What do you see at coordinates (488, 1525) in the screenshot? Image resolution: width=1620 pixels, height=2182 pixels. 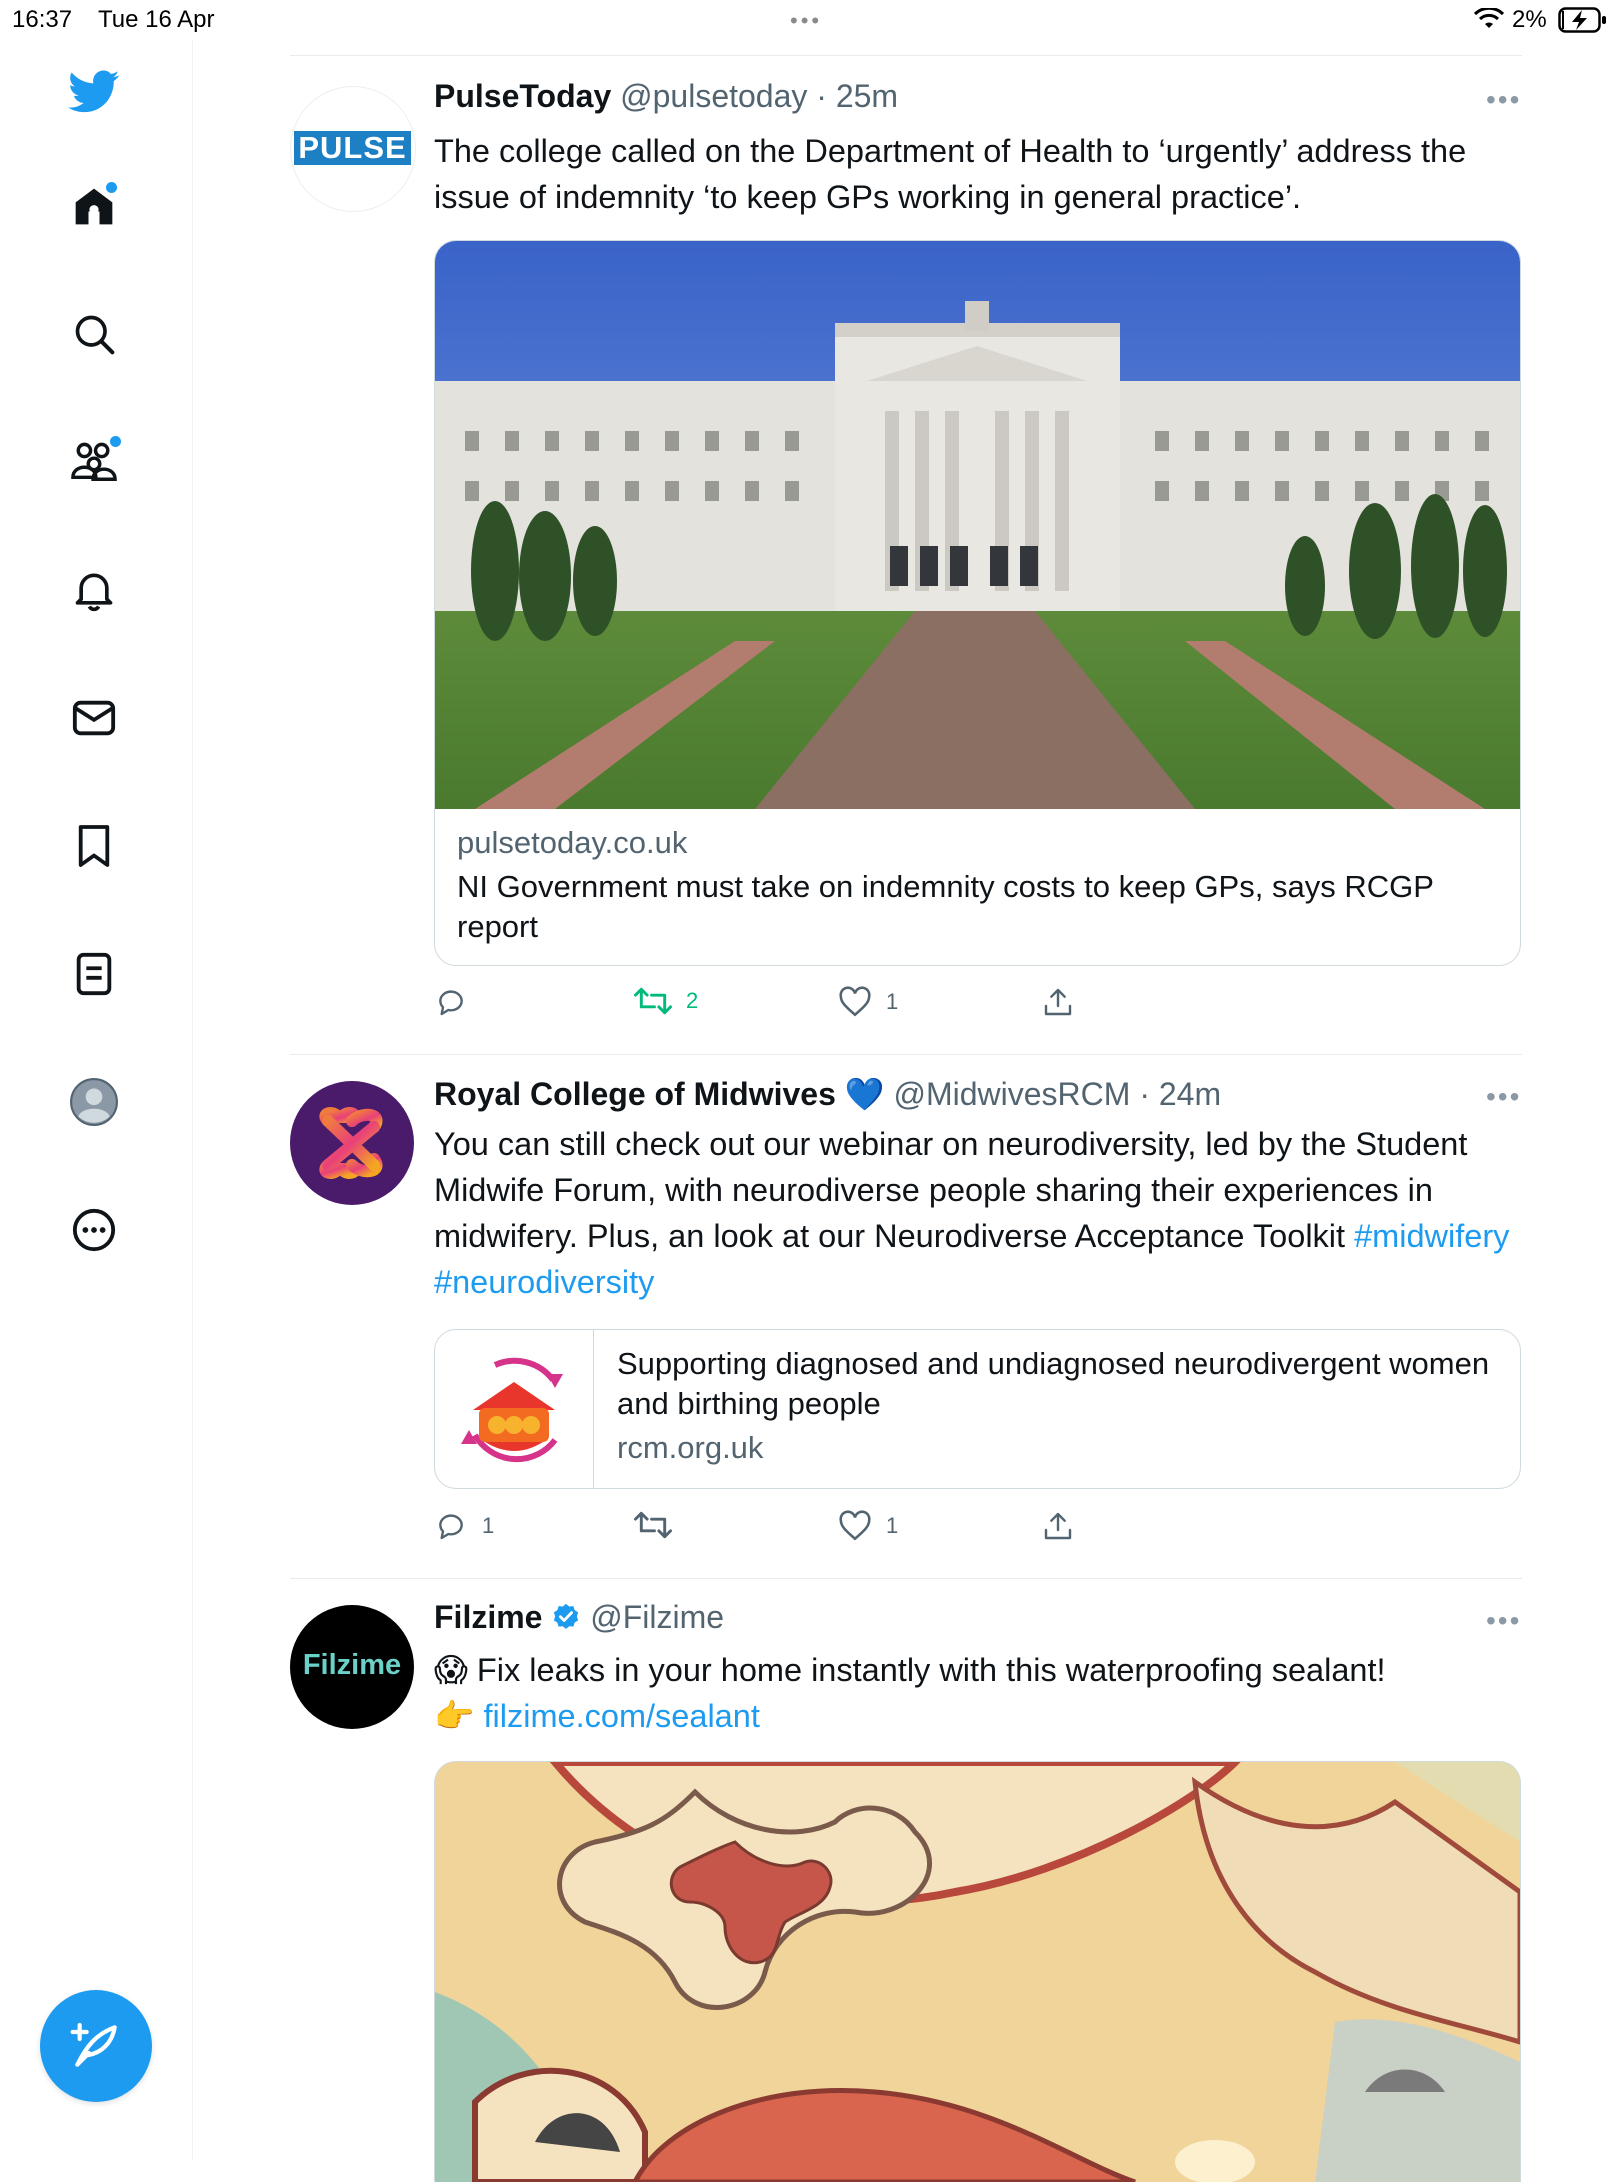 I see `reply-count: 1` at bounding box center [488, 1525].